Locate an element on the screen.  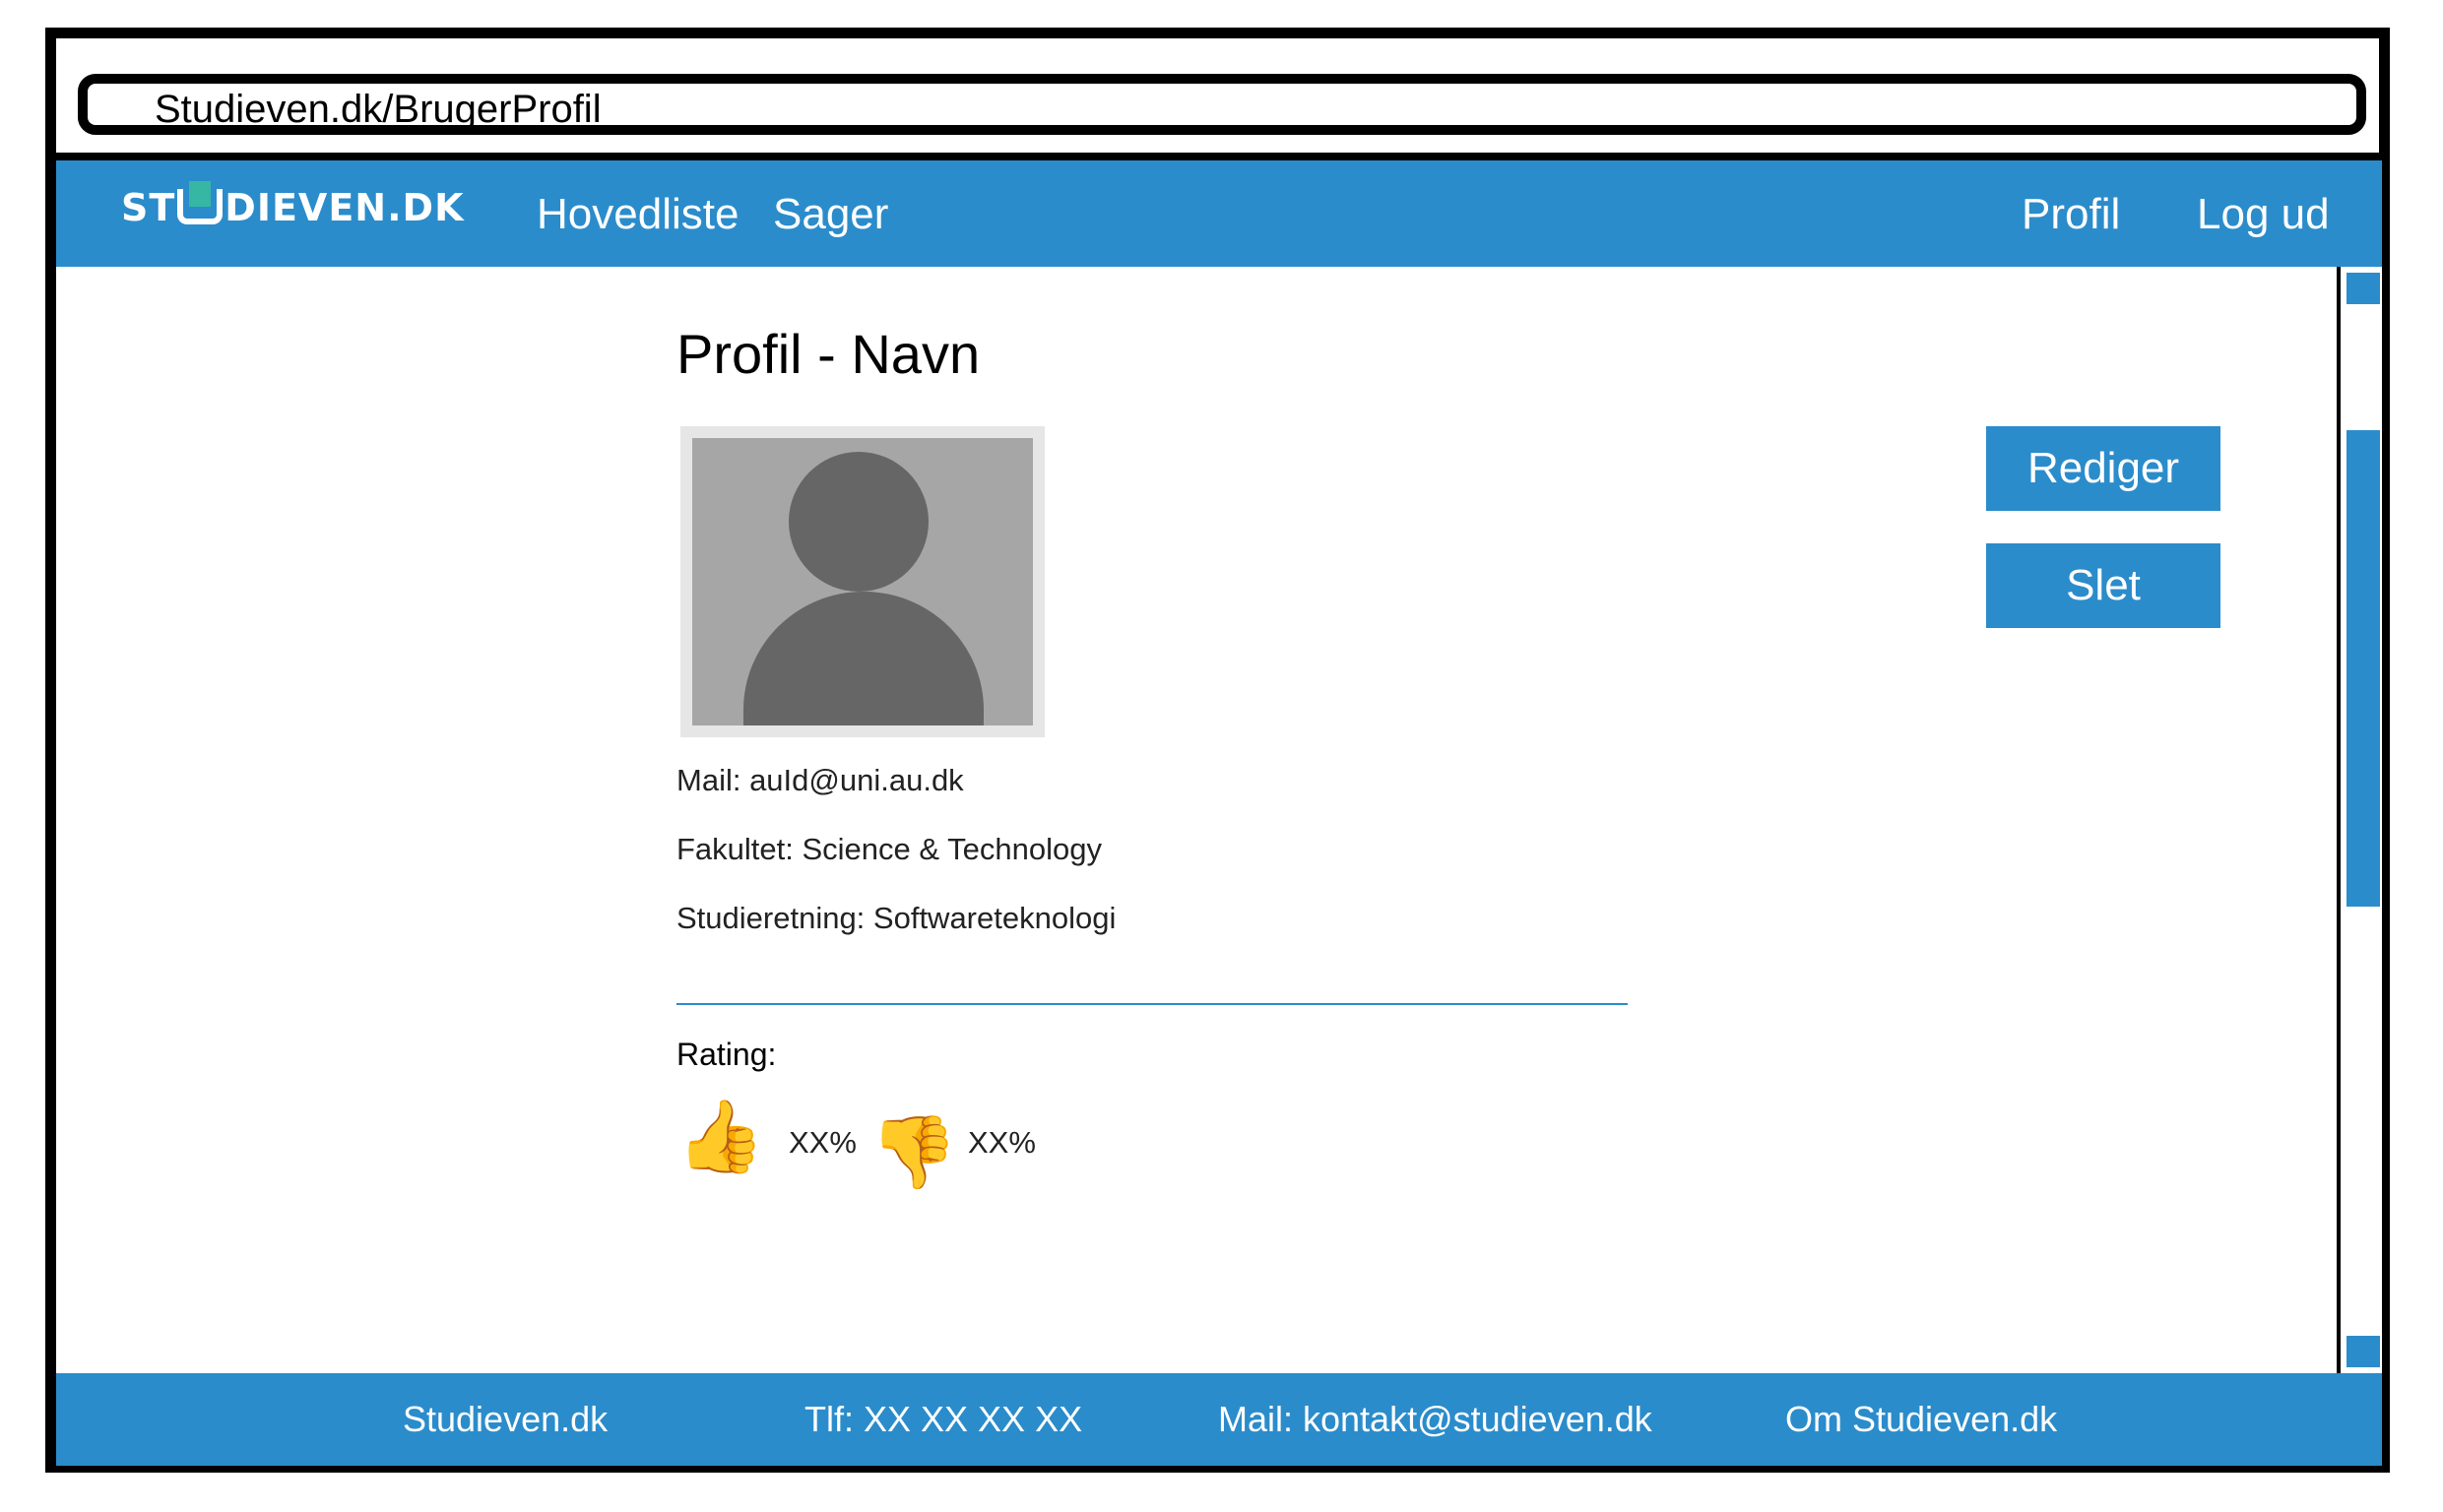
rating-label: Rating: is located at coordinates (726, 1054).